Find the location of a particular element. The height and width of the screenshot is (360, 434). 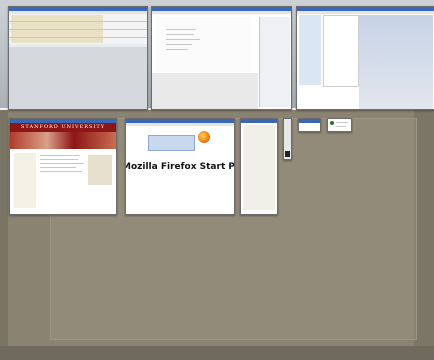

window-thumbnail-stanford: STANFORD UNIVERSITY is located at coordinates (63, 166).